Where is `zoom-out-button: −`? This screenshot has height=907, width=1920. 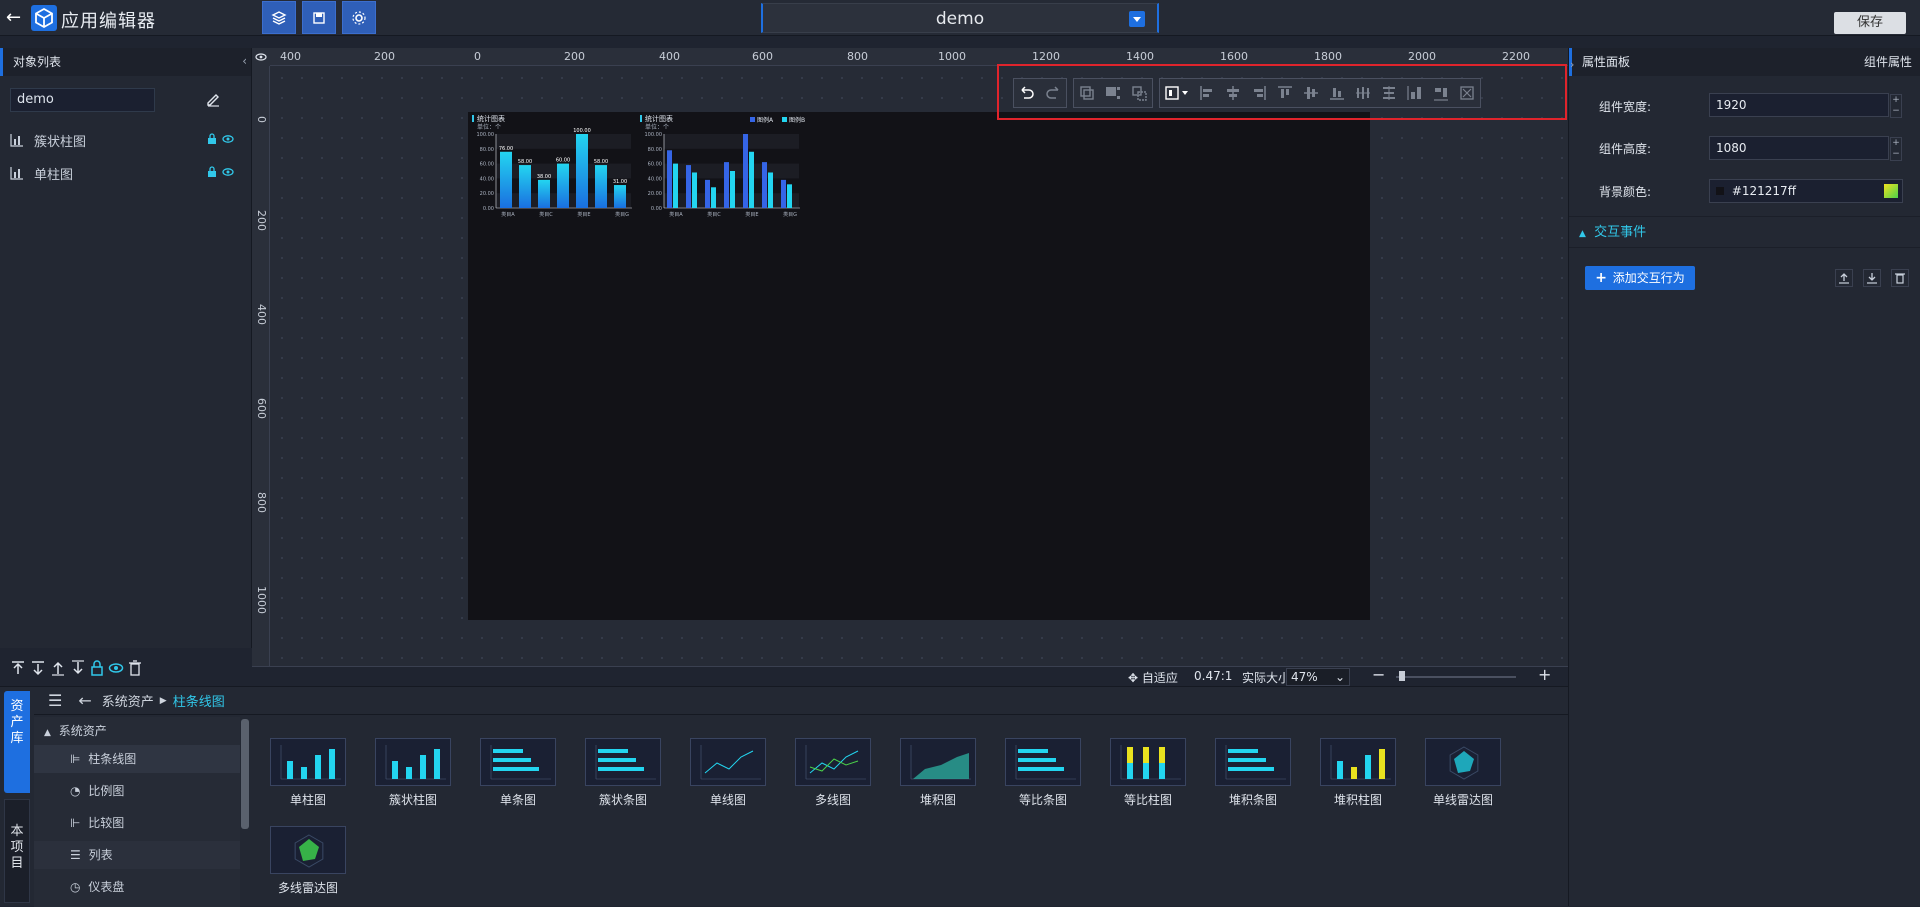
zoom-out-button: − is located at coordinates (1378, 674).